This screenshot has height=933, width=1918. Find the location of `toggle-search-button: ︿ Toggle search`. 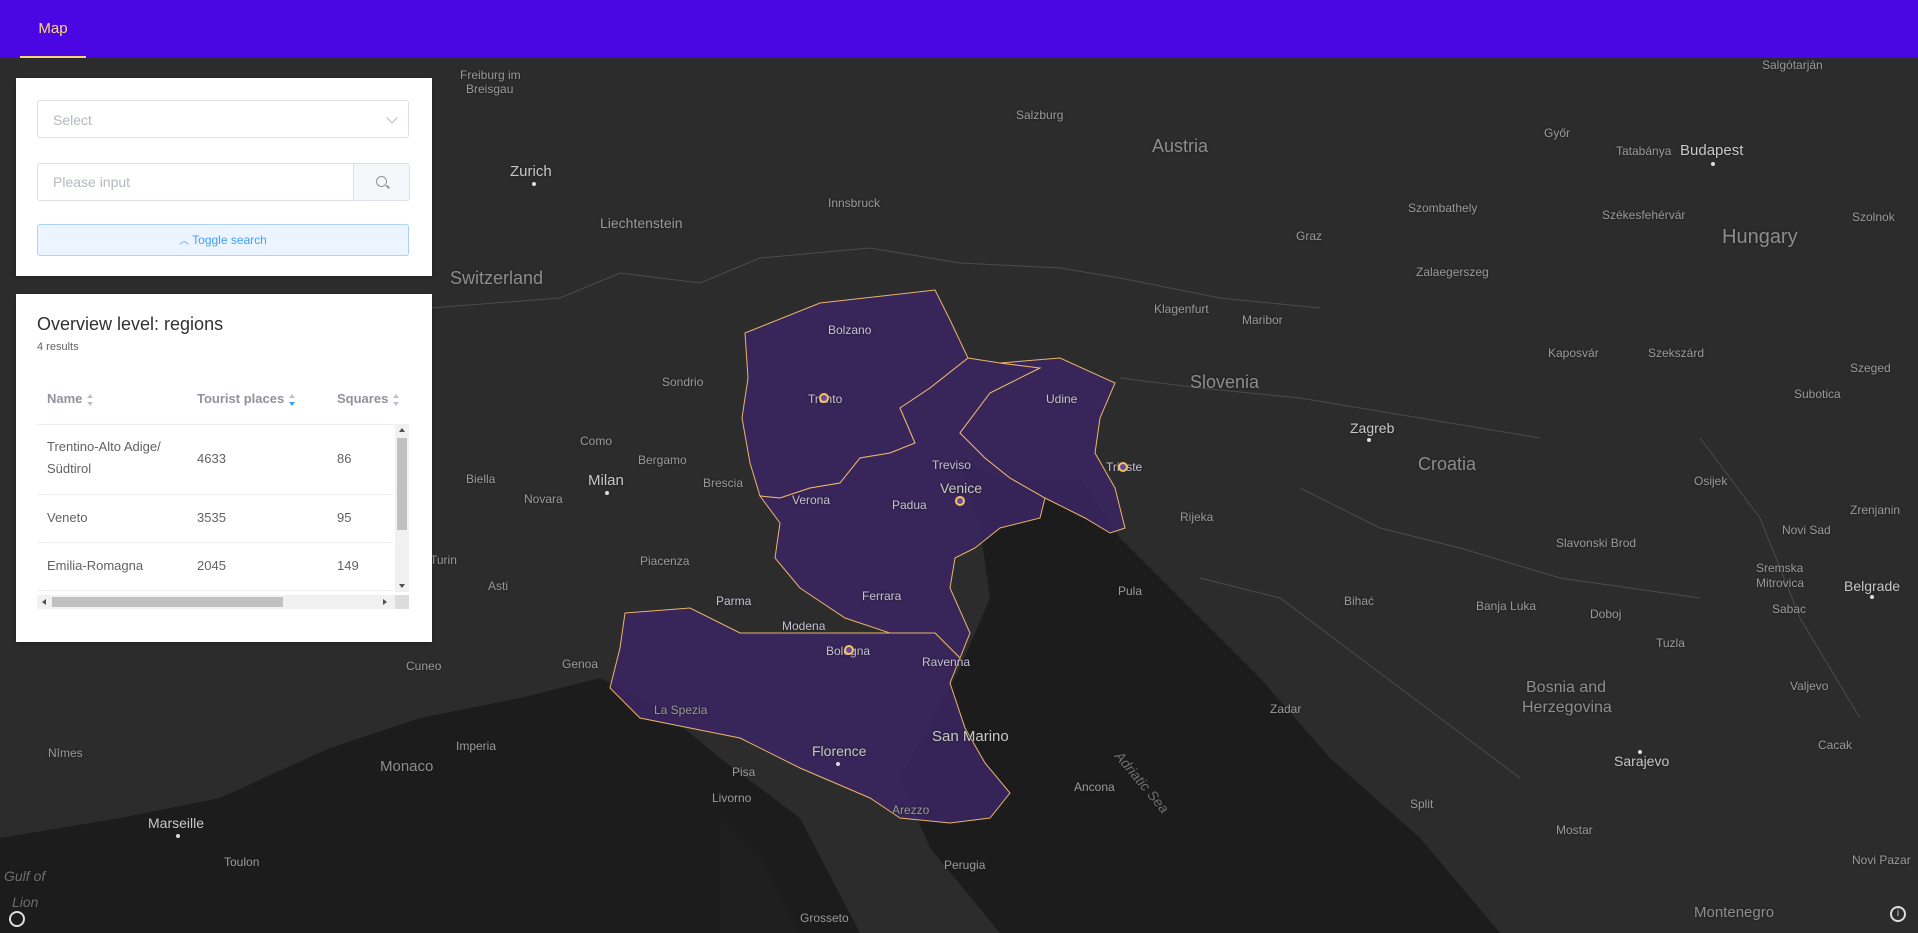

toggle-search-button: ︿ Toggle search is located at coordinates (223, 240).